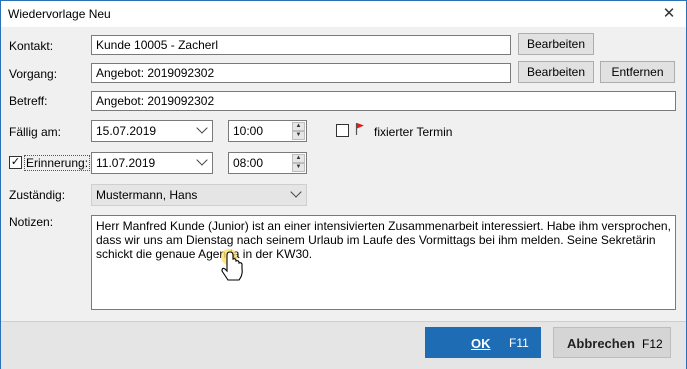  Describe the element at coordinates (31, 46) in the screenshot. I see `kontakt-label: Kontakt:` at that location.